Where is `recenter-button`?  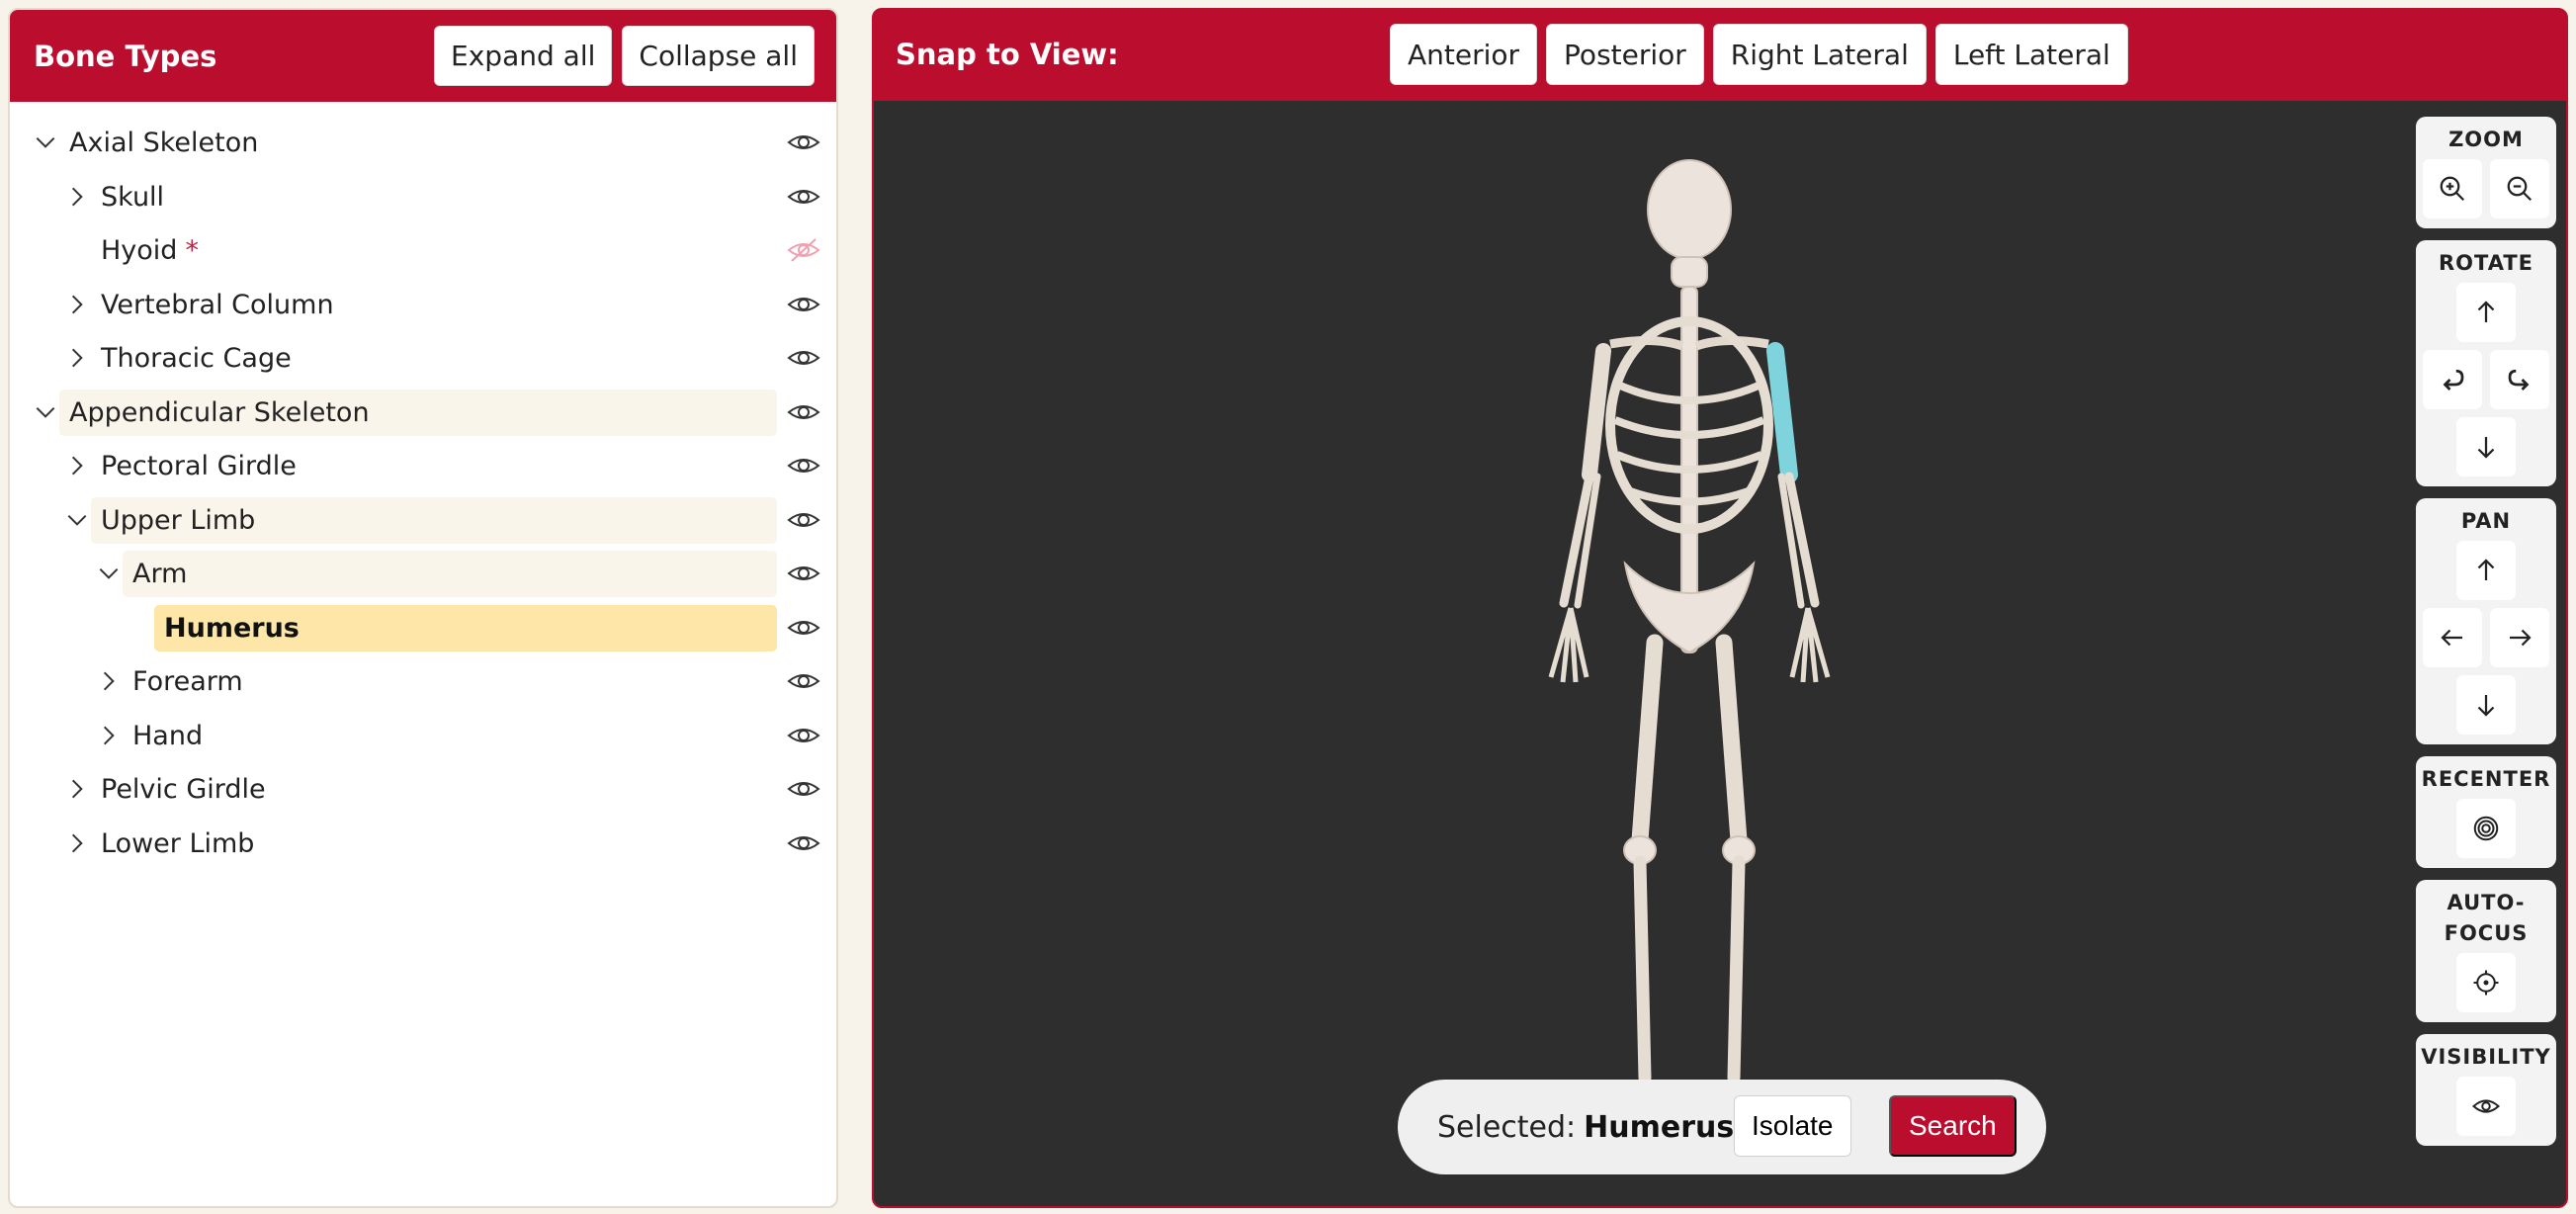 recenter-button is located at coordinates (2486, 829).